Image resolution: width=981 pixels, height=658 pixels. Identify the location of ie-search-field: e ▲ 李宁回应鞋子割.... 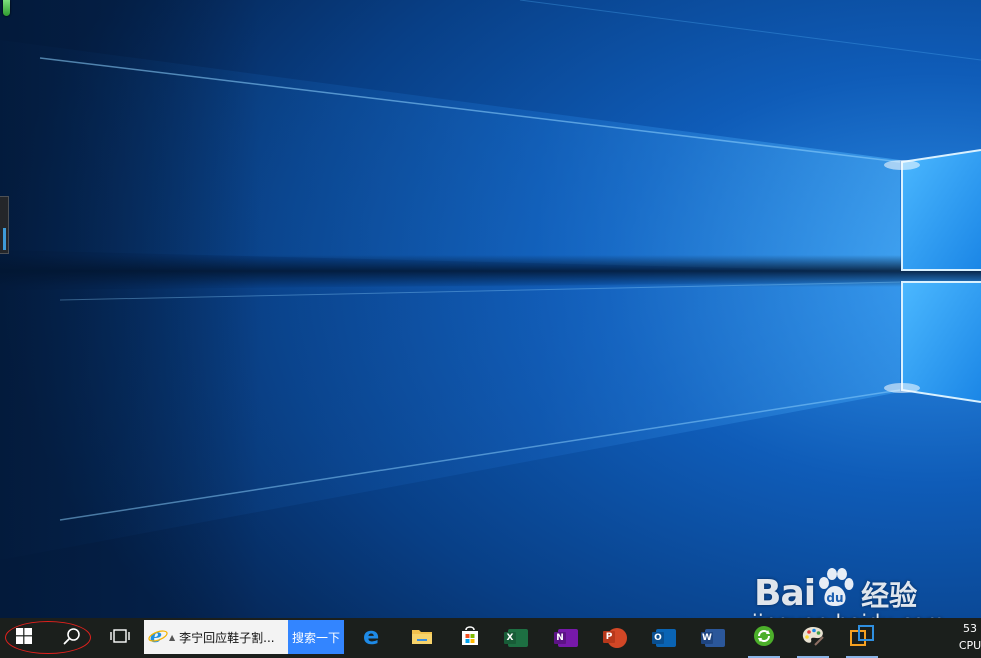
(216, 637).